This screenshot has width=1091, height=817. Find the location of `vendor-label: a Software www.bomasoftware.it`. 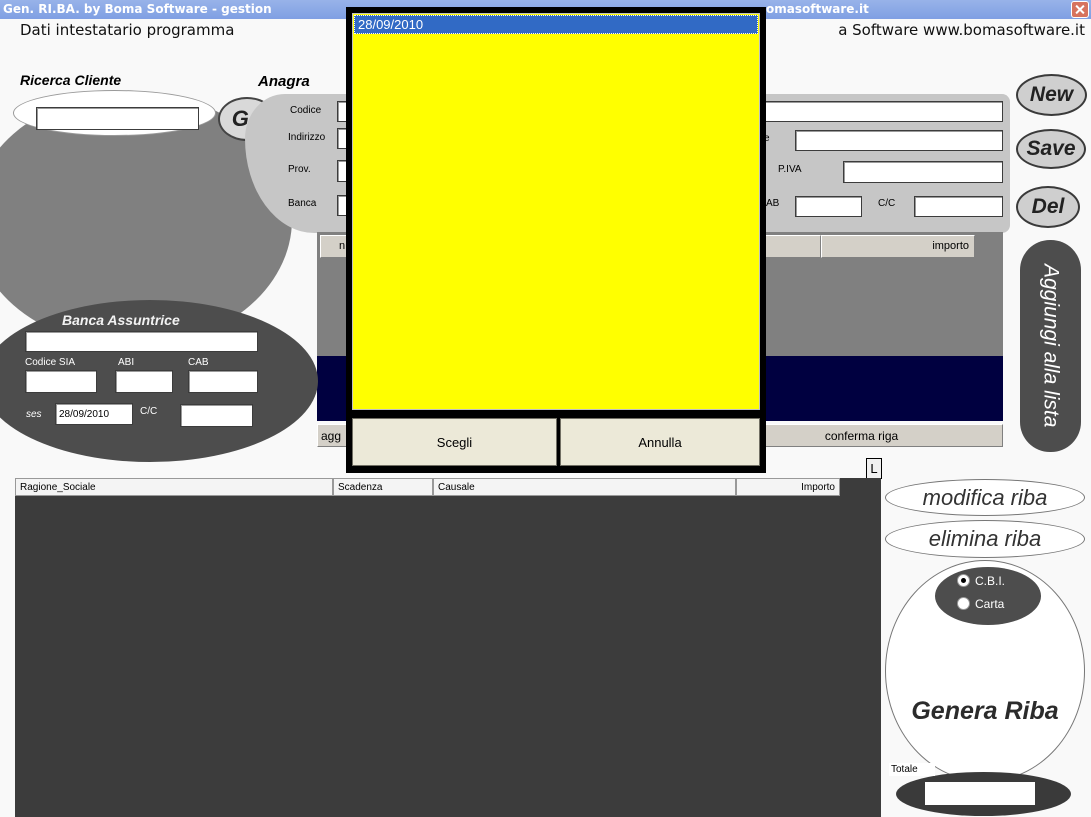

vendor-label: a Software www.bomasoftware.it is located at coordinates (961, 30).